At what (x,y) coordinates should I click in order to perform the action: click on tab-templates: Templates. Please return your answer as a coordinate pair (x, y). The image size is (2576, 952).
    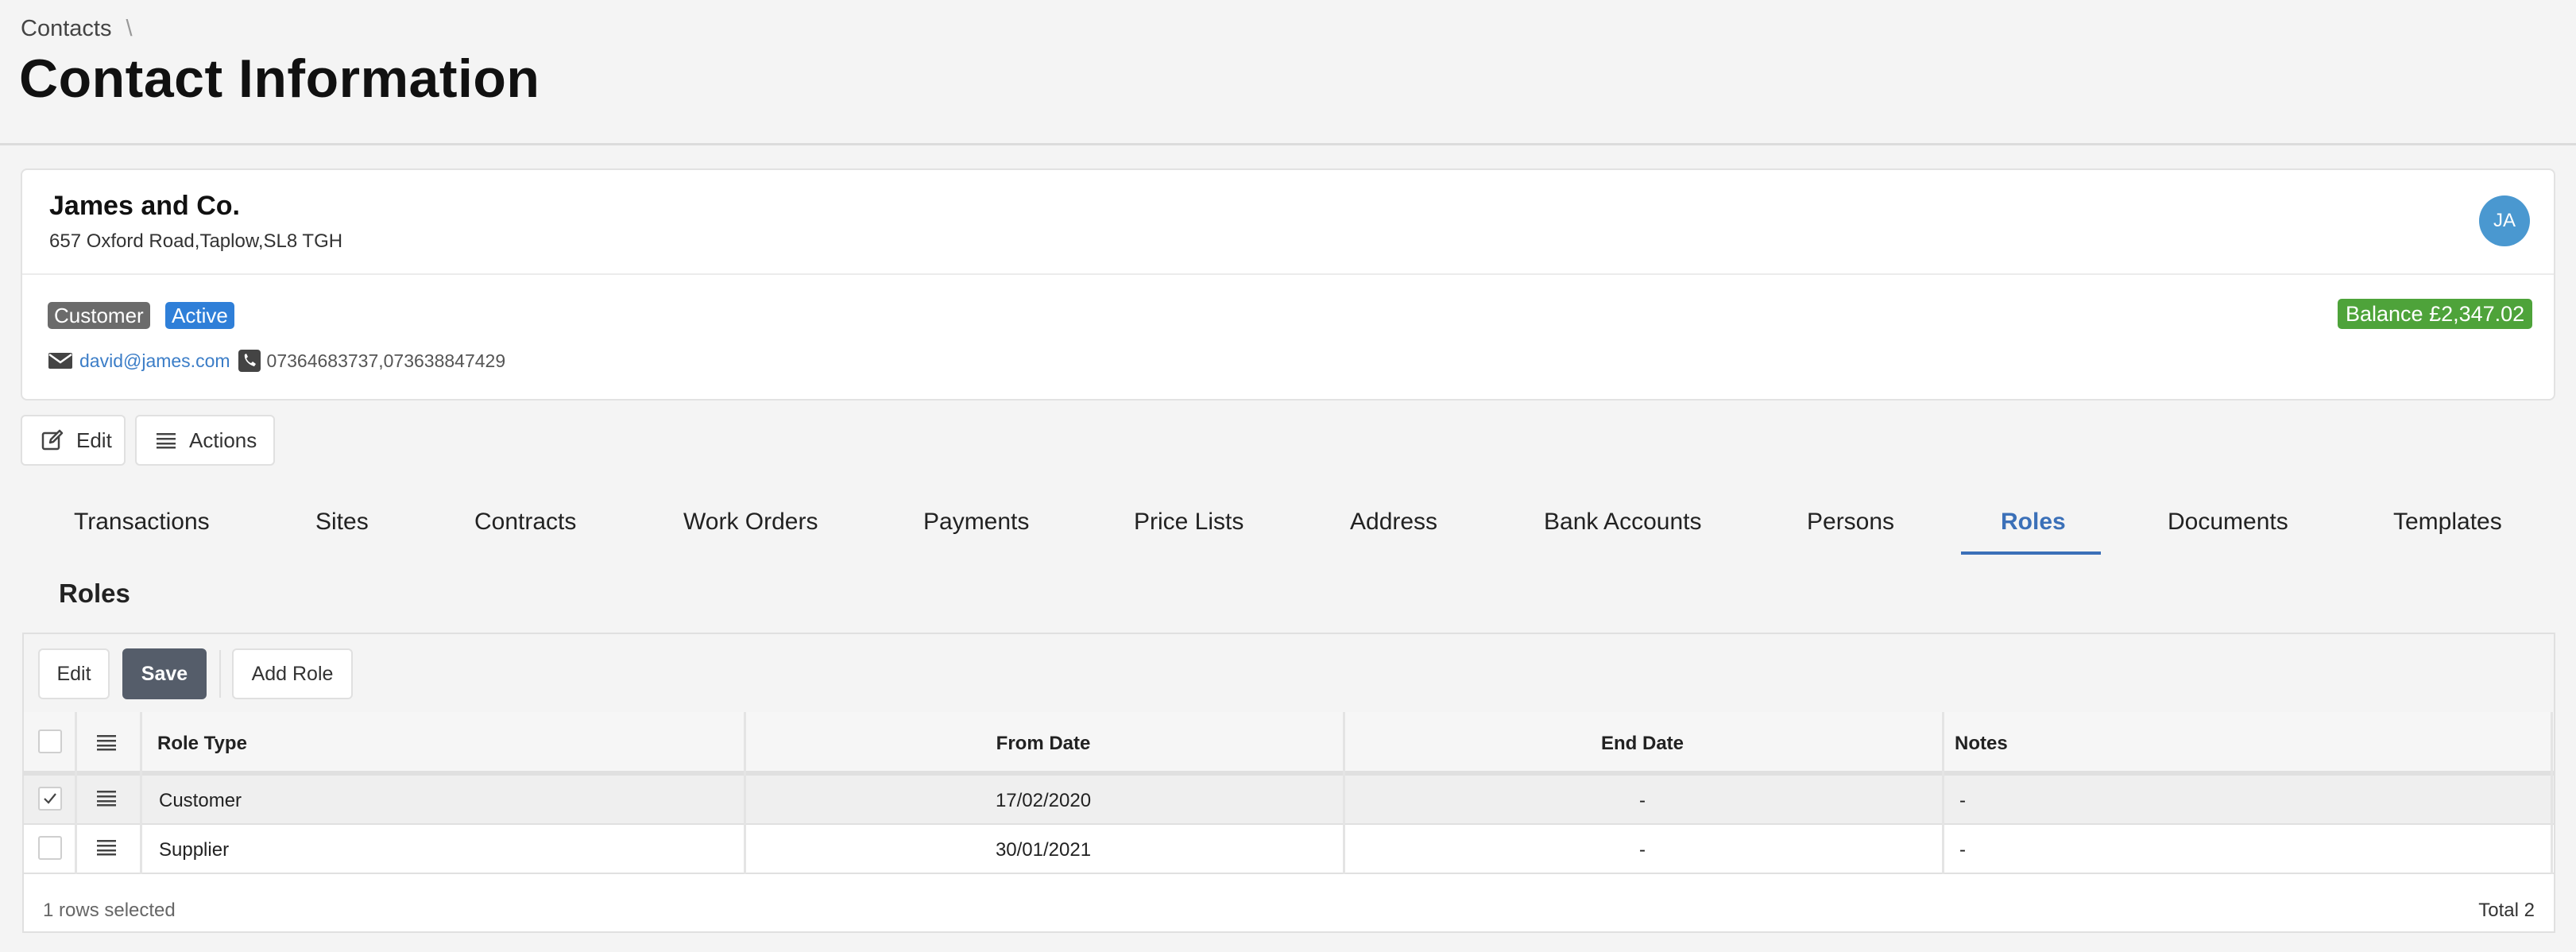
    Looking at the image, I should click on (2448, 522).